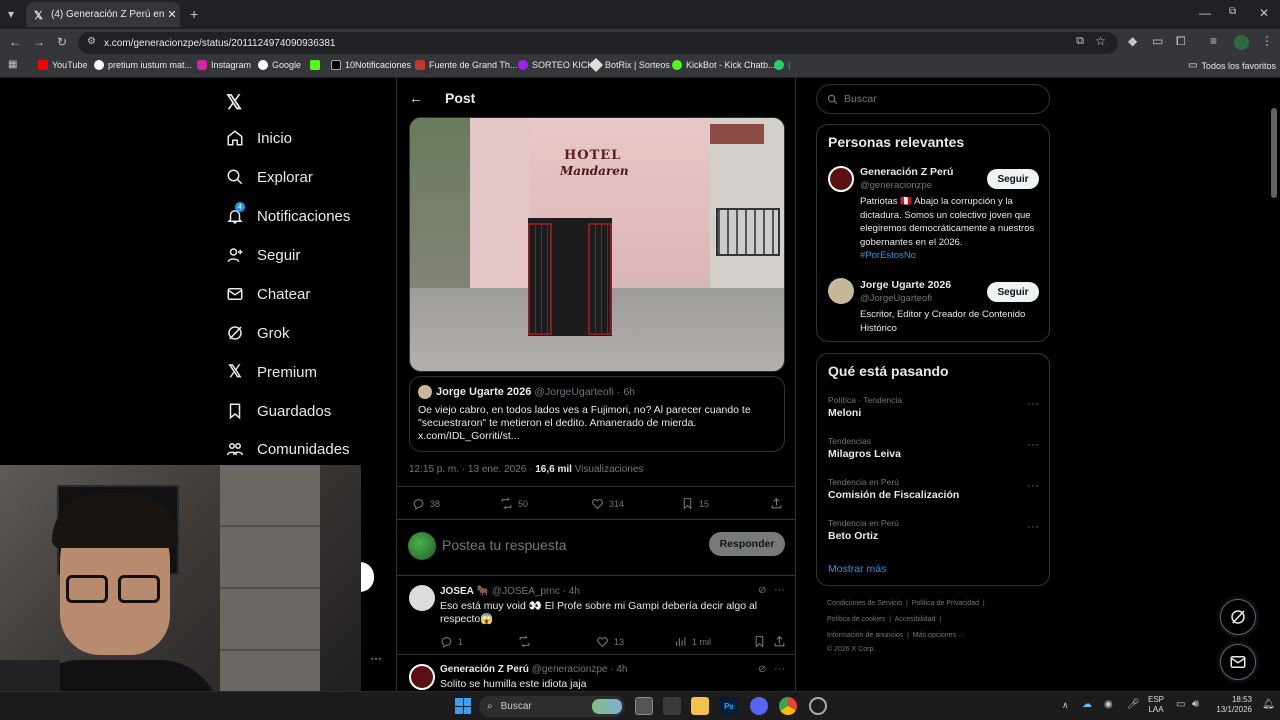  Describe the element at coordinates (779, 503) in the screenshot. I see `share-action` at that location.